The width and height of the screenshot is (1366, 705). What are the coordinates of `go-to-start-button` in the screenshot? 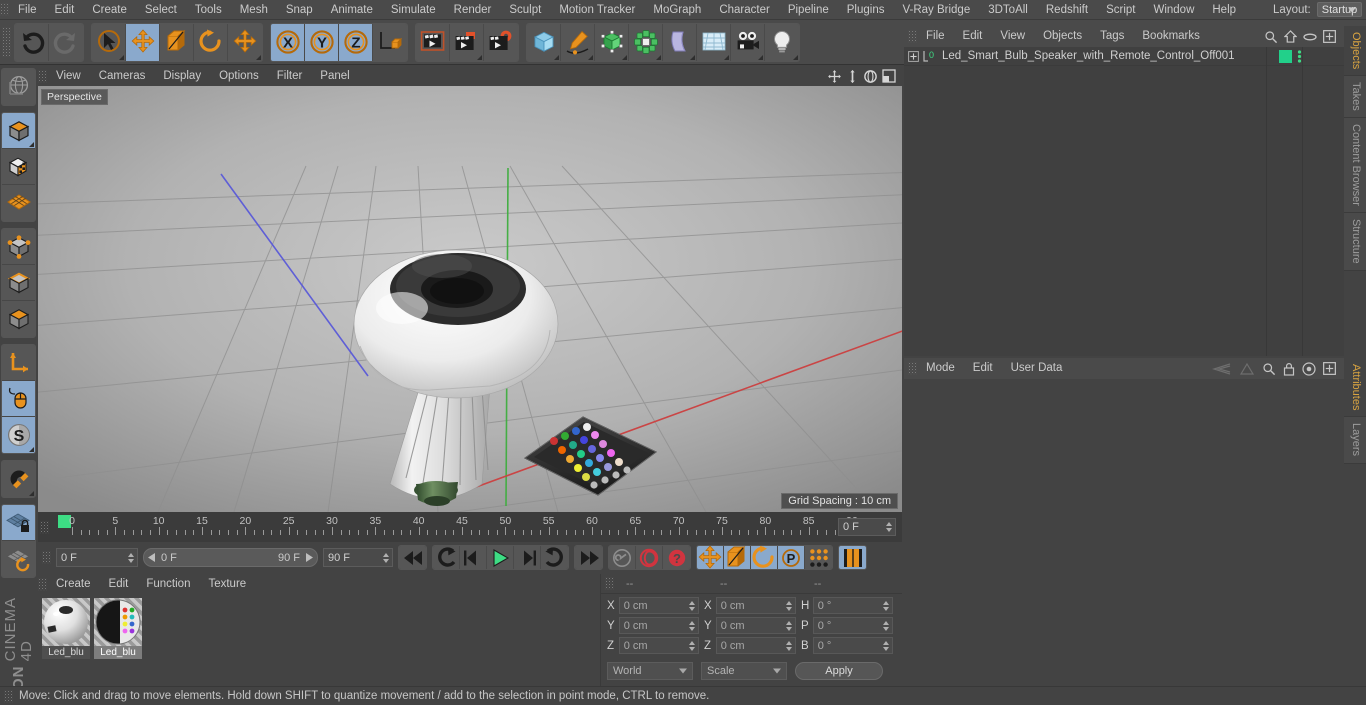 It's located at (412, 557).